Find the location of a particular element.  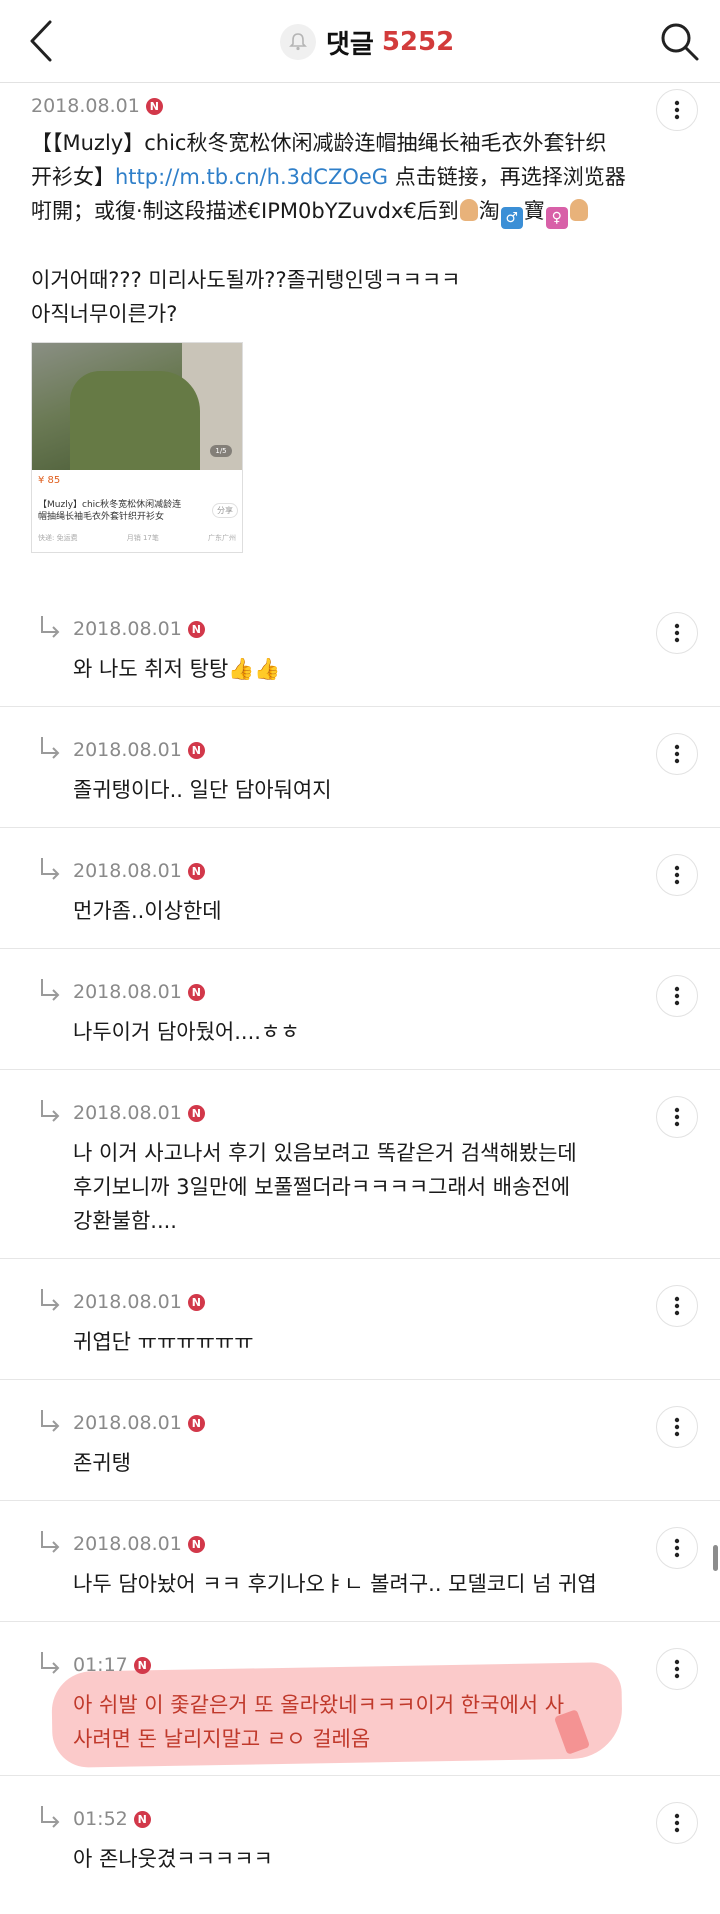

comment-date: 01:52 is located at coordinates (100, 1819).